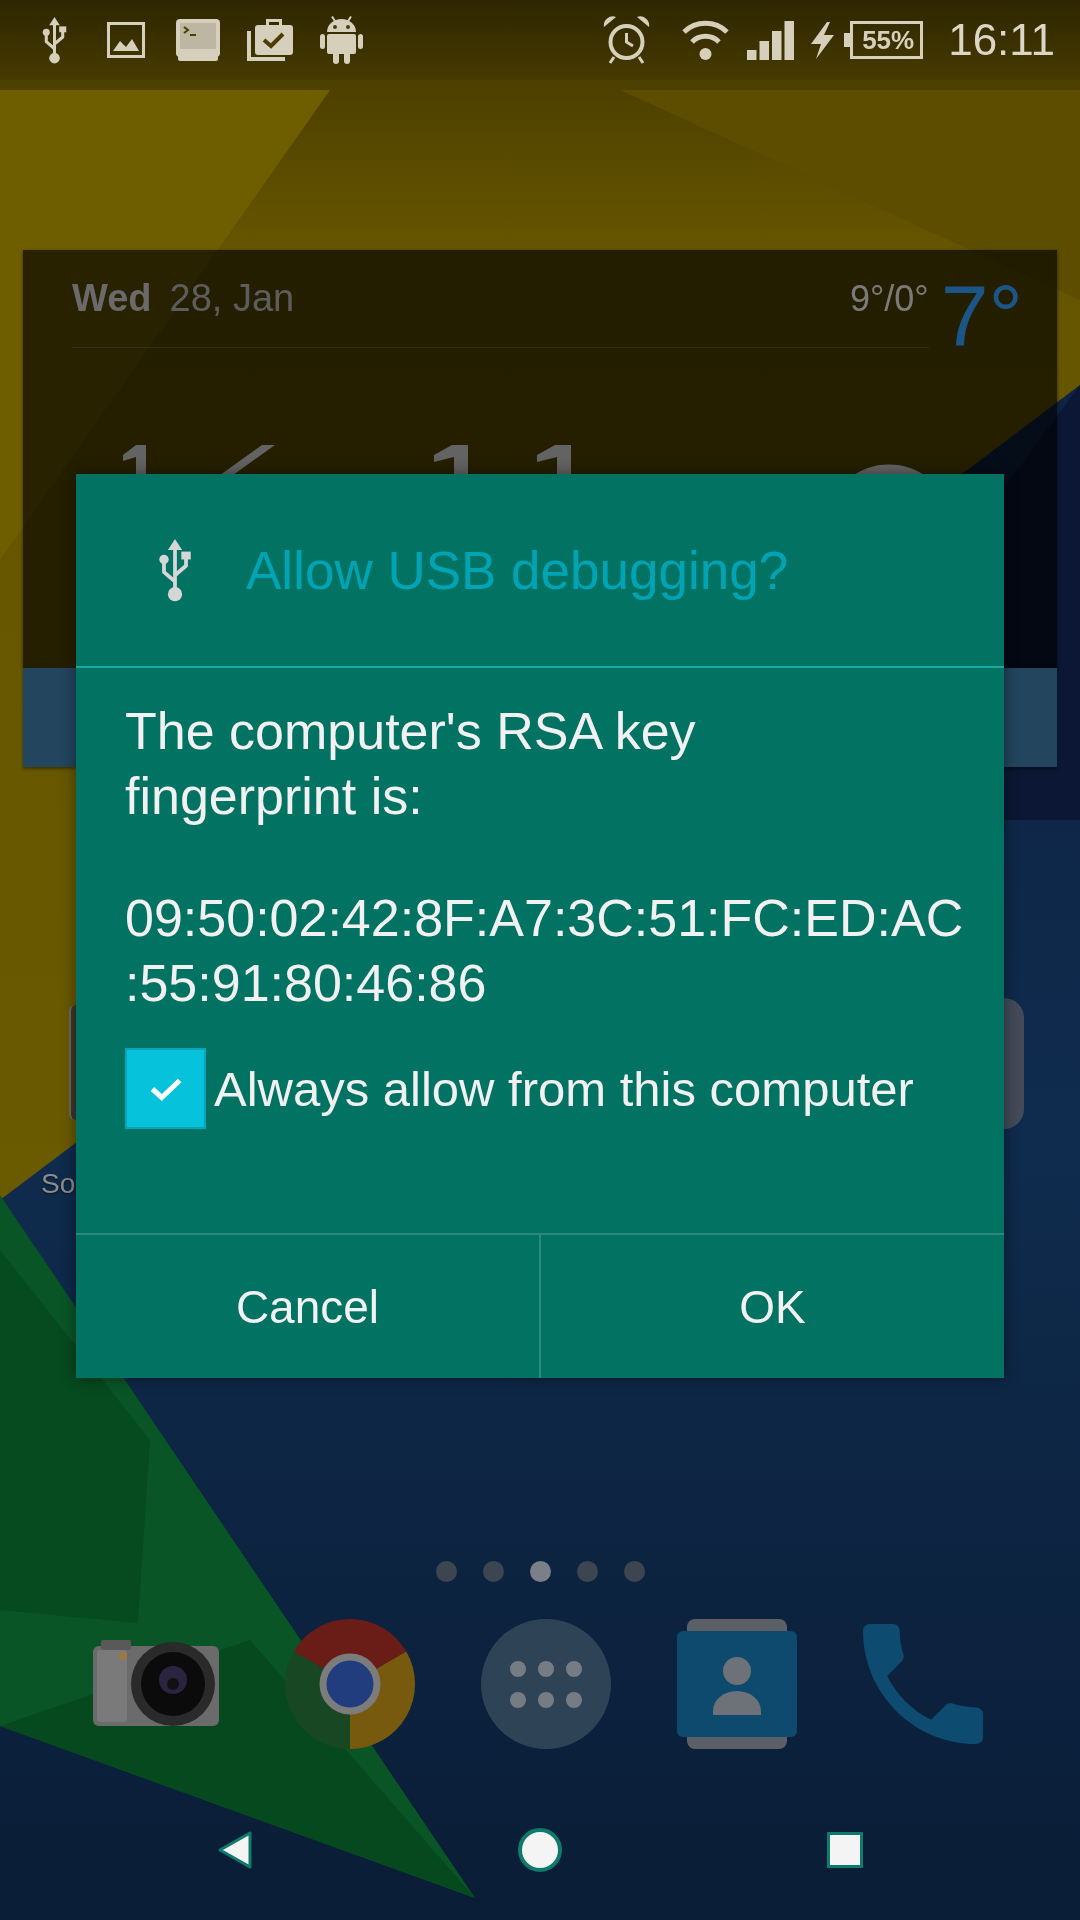 Image resolution: width=1080 pixels, height=1920 pixels. What do you see at coordinates (350, 1683) in the screenshot?
I see `ring-icon` at bounding box center [350, 1683].